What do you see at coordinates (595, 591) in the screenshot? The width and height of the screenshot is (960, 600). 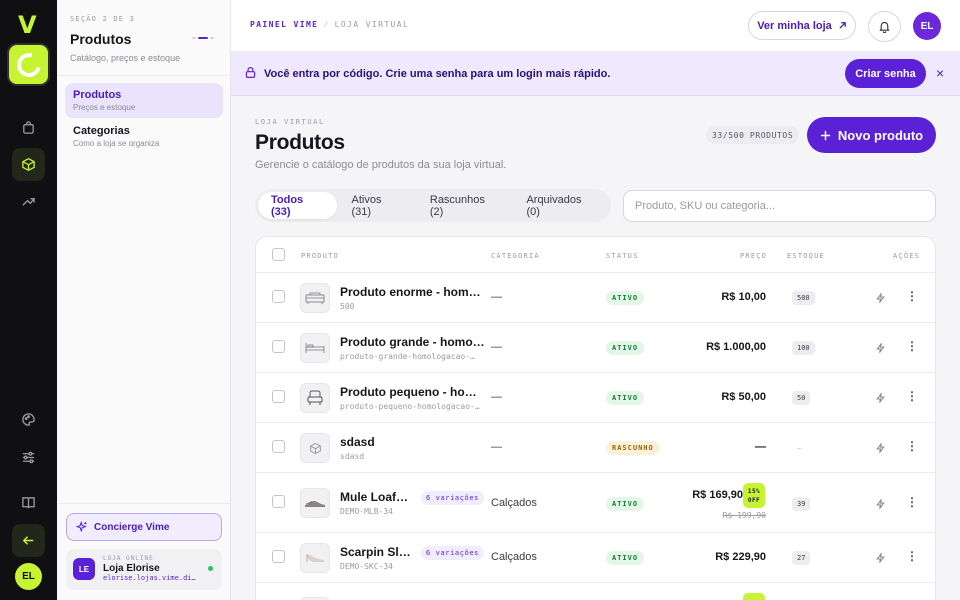 I see `table-row` at bounding box center [595, 591].